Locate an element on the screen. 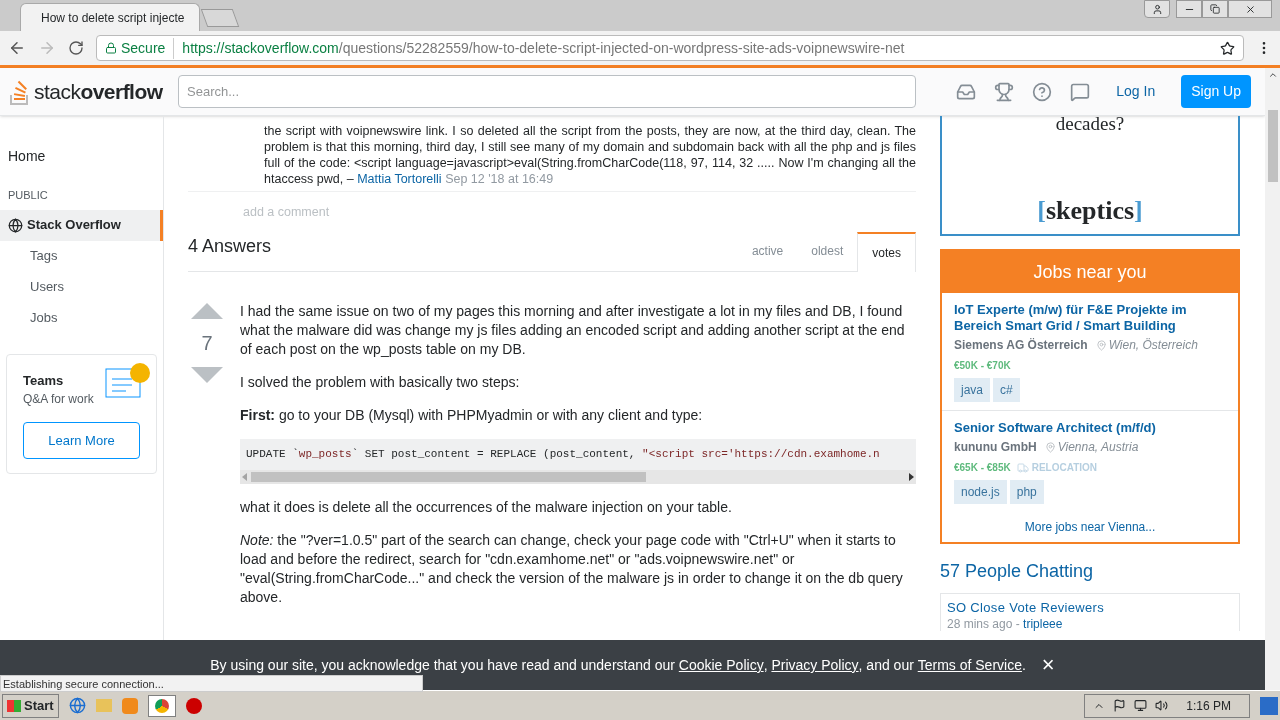 This screenshot has width=1280, height=720. restore-icon is located at coordinates (1215, 9).